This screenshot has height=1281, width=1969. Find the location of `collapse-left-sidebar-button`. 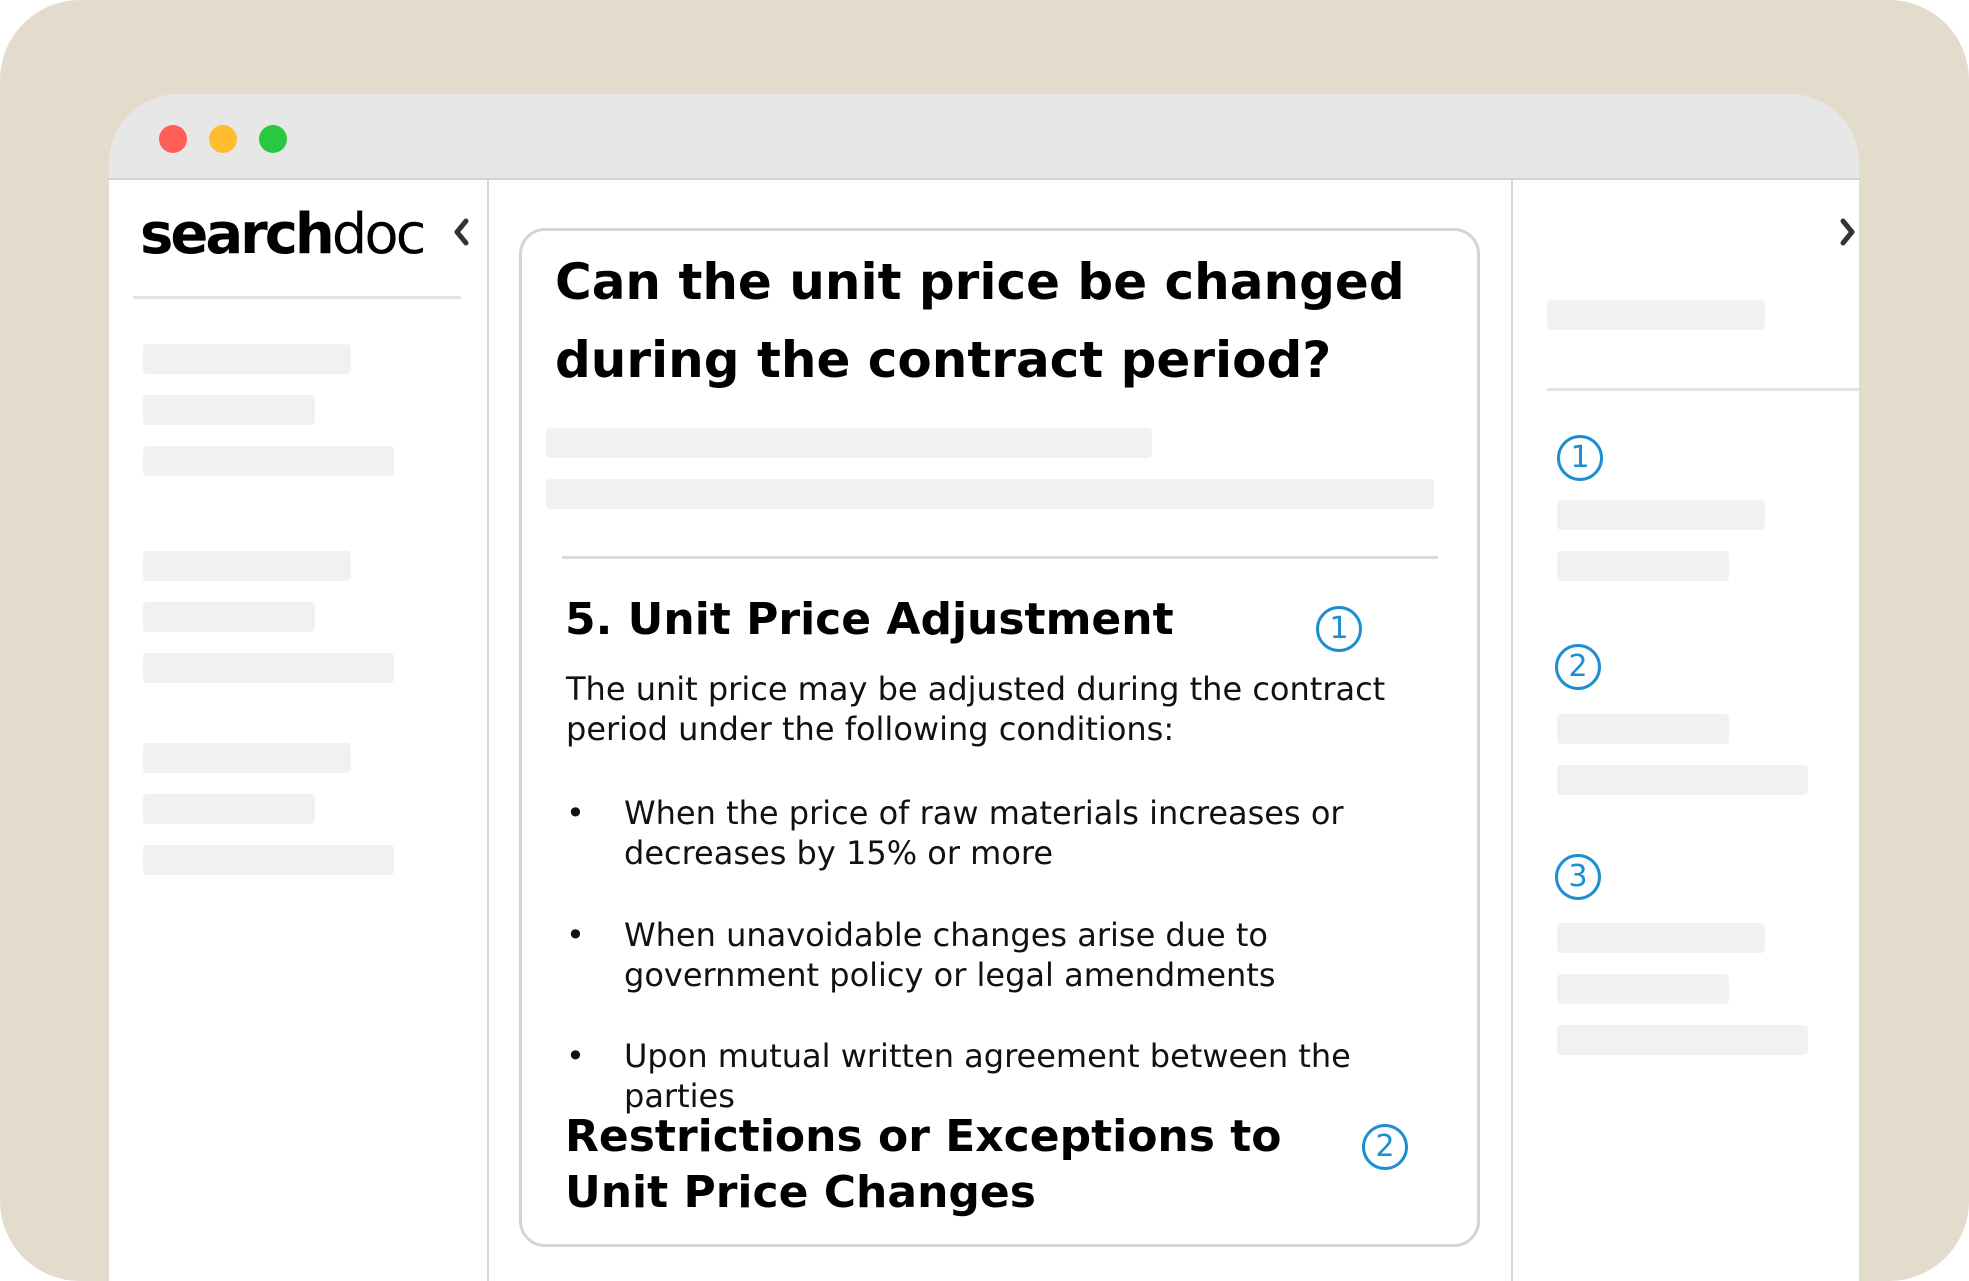

collapse-left-sidebar-button is located at coordinates (461, 232).